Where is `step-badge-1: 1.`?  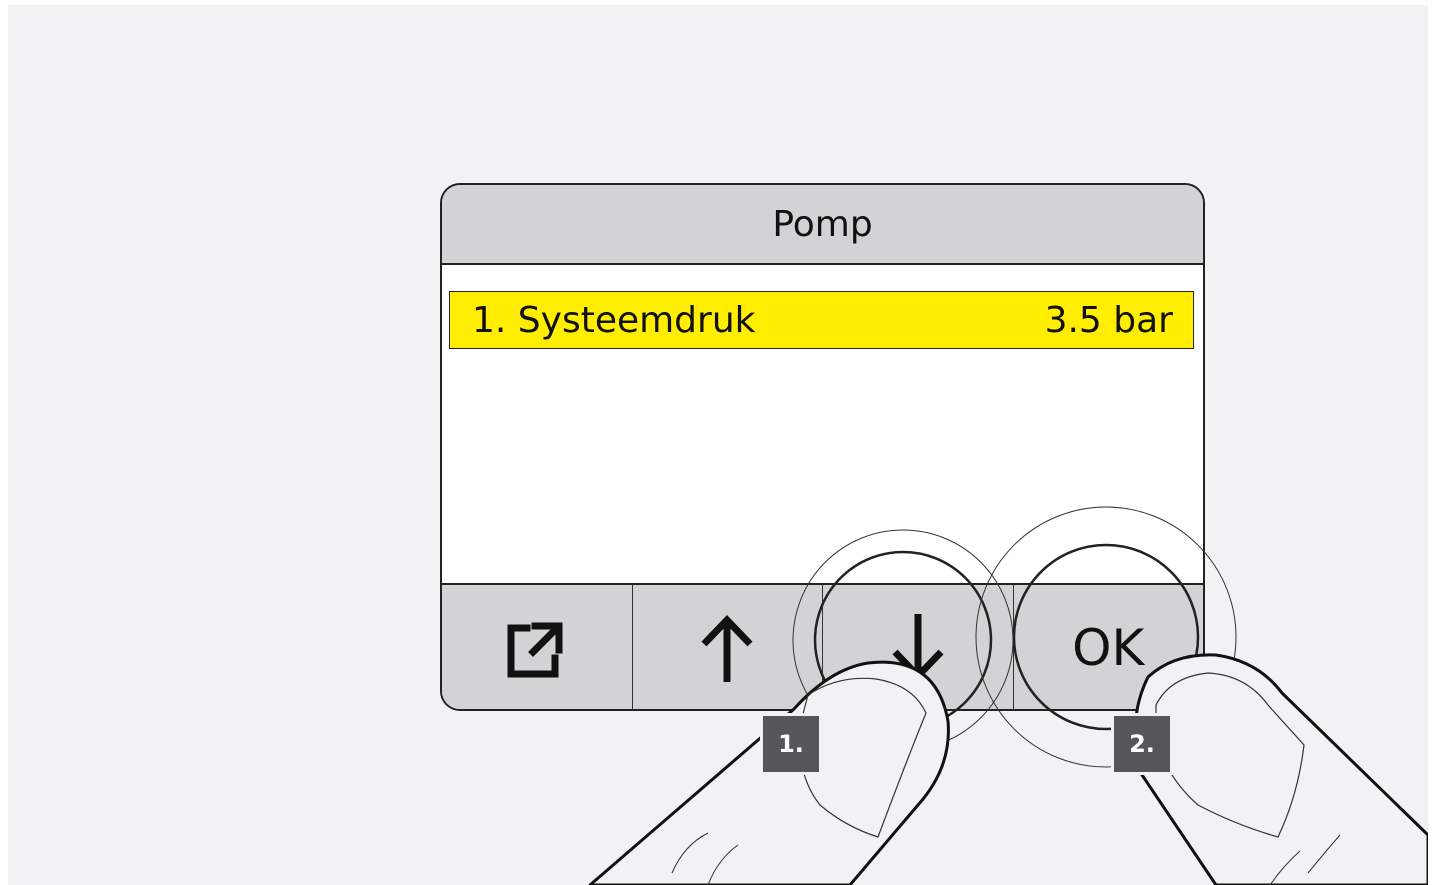
step-badge-1: 1. is located at coordinates (791, 744).